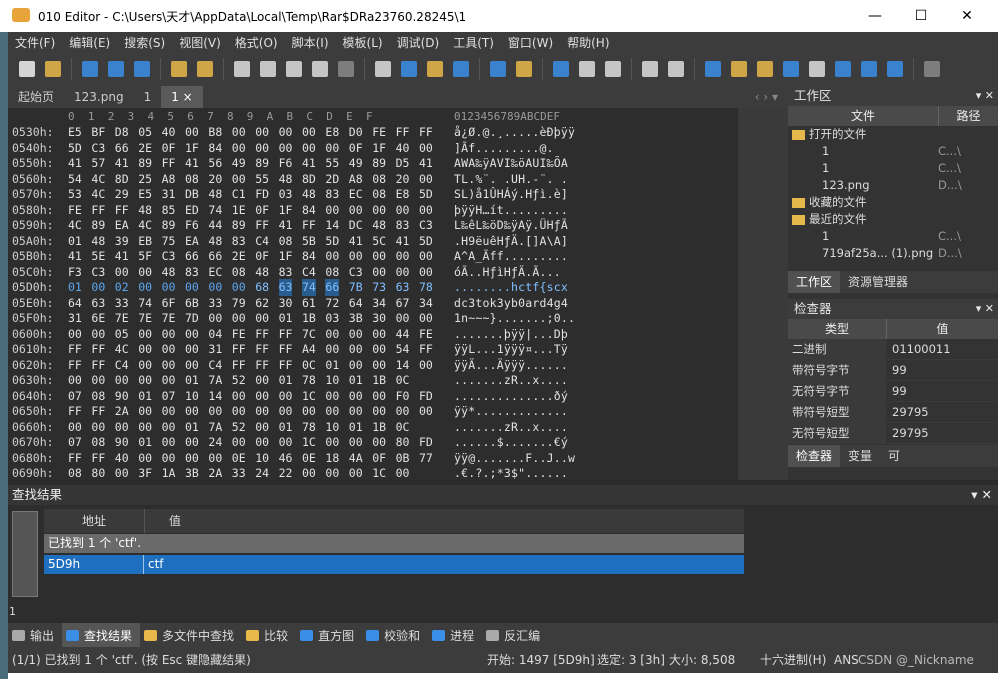 Image resolution: width=998 pixels, height=679 pixels. I want to click on hex-scrollbar-minimap, so click(763, 294).